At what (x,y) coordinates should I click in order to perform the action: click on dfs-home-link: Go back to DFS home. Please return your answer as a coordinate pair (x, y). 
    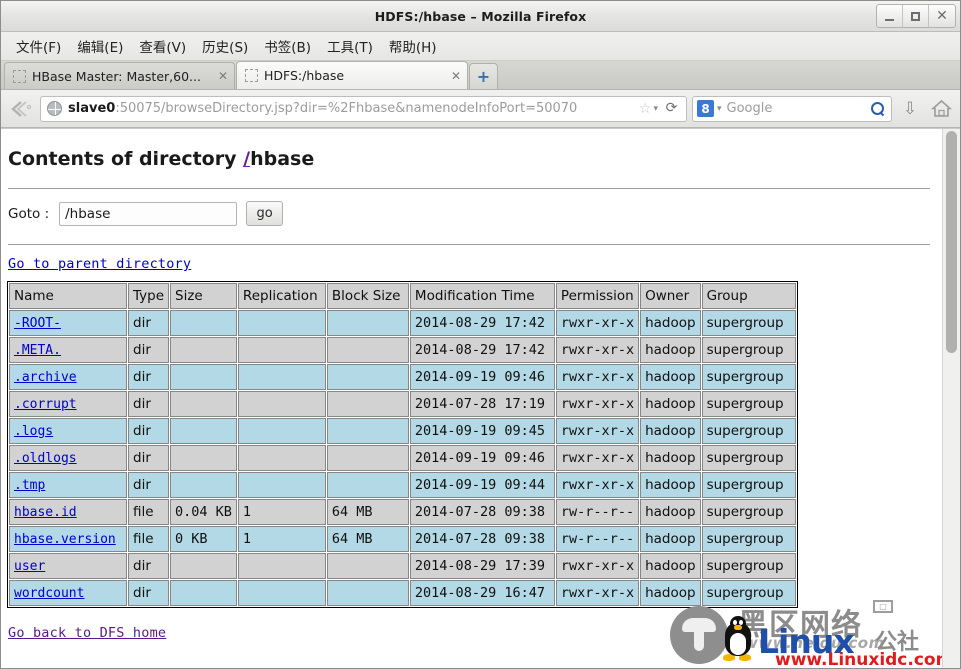
    Looking at the image, I should click on (87, 633).